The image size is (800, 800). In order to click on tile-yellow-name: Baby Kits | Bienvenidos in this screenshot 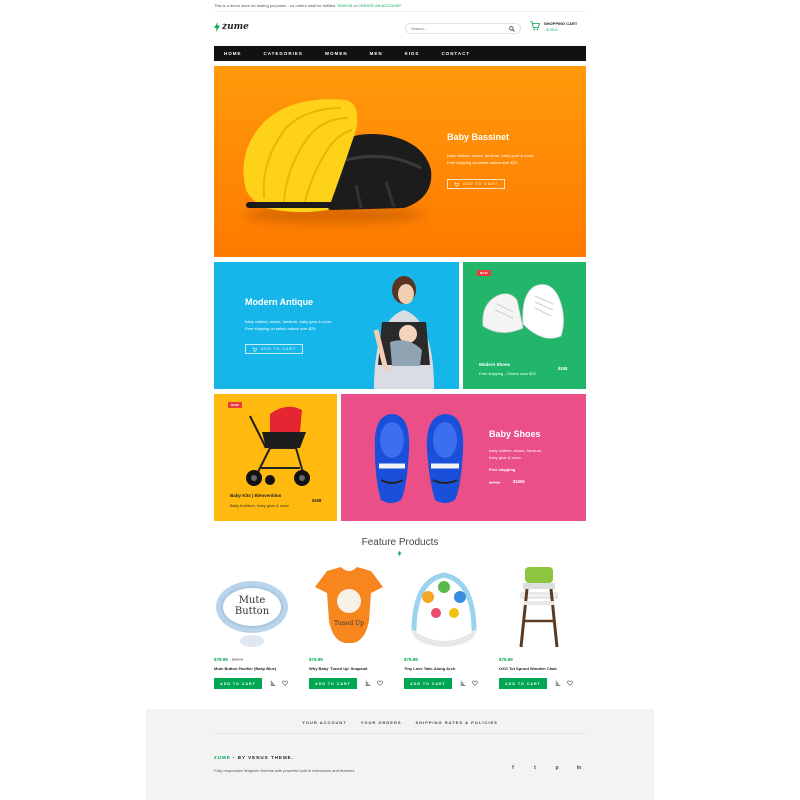, I will do `click(256, 495)`.